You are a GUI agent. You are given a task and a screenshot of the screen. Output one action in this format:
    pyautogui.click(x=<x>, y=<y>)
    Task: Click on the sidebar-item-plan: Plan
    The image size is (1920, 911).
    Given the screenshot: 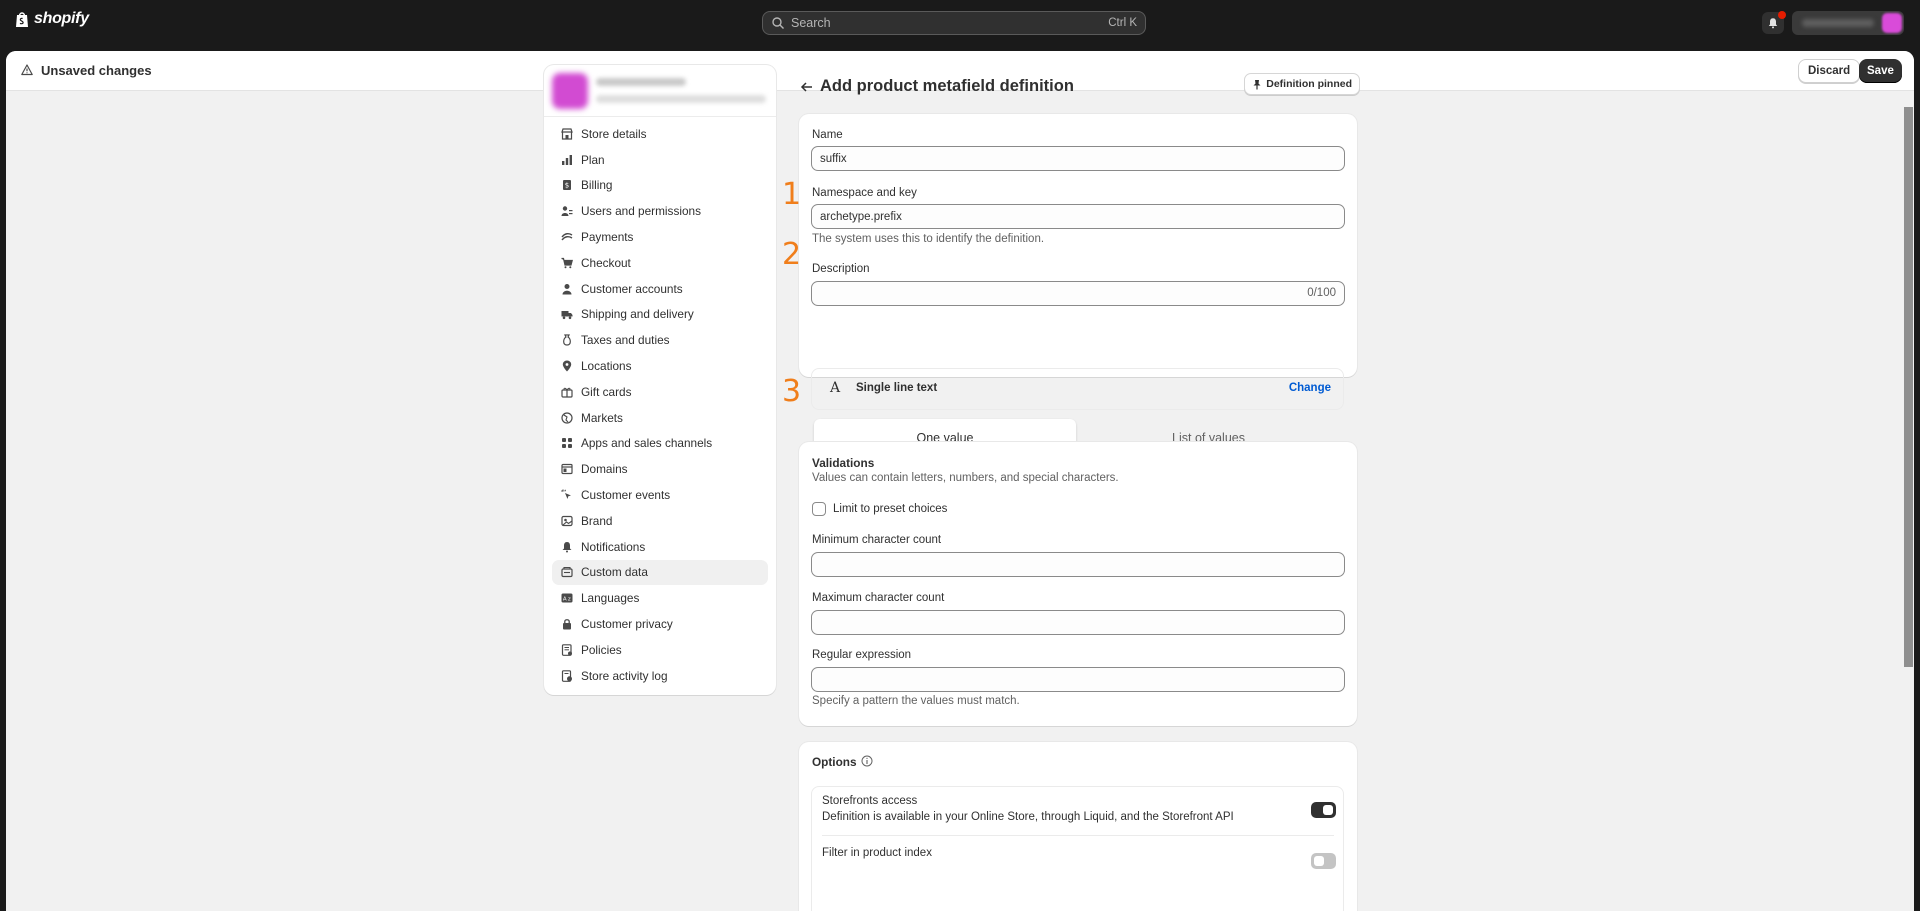 What is the action you would take?
    pyautogui.click(x=660, y=160)
    